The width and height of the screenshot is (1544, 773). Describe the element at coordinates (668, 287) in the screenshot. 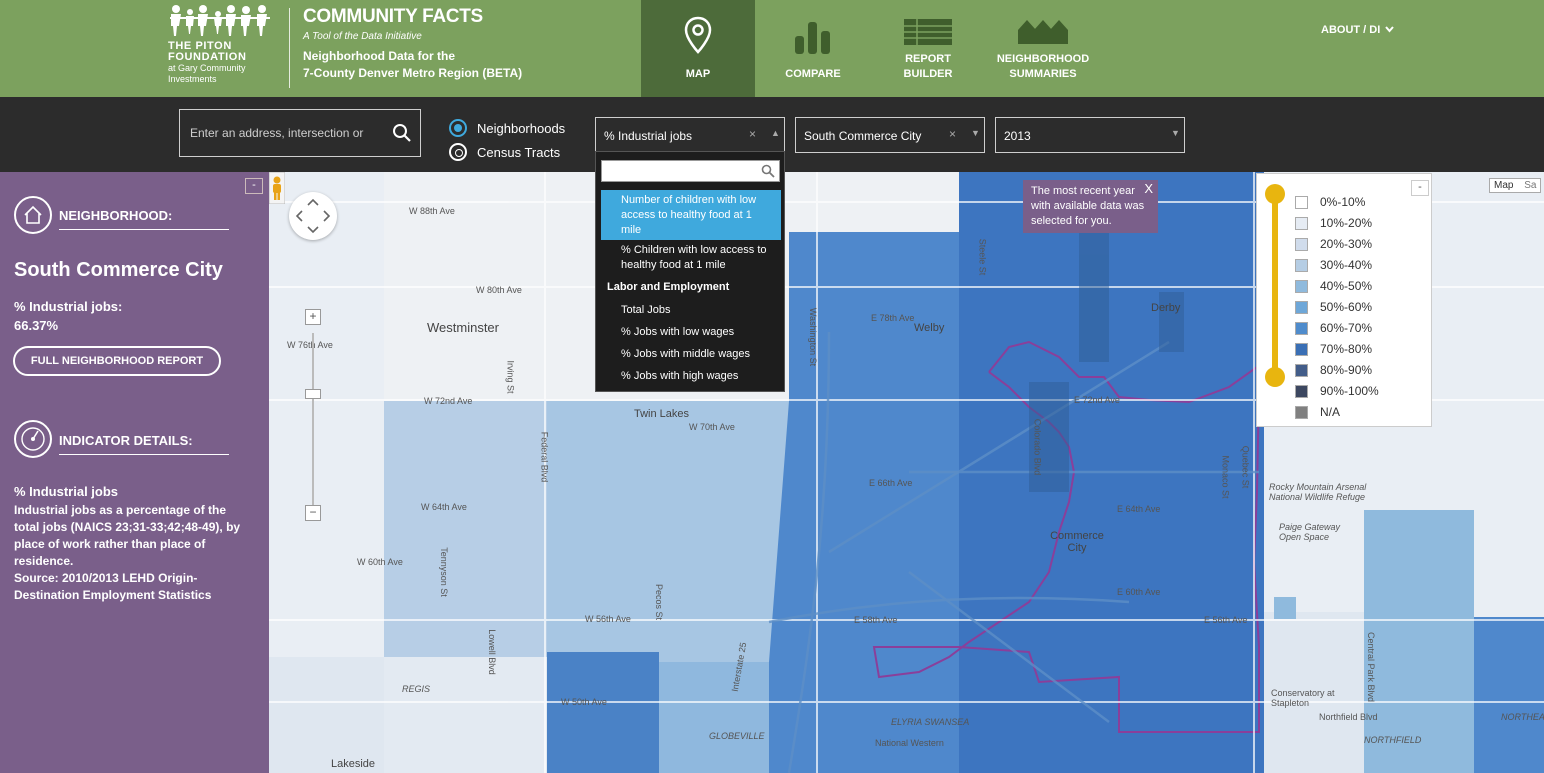

I see `dropdown-group-label: Labor and Employment` at that location.